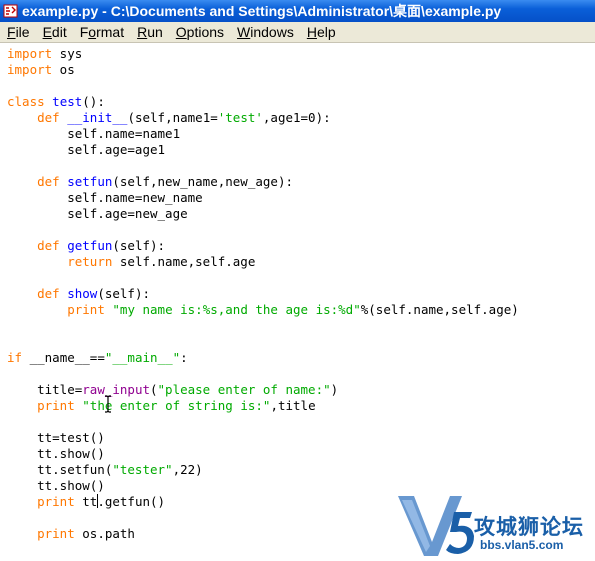  What do you see at coordinates (181, 32) in the screenshot?
I see `menu-options-mnemonic: O` at bounding box center [181, 32].